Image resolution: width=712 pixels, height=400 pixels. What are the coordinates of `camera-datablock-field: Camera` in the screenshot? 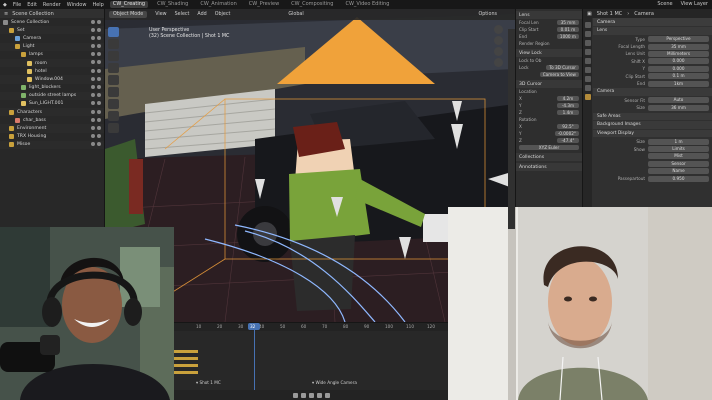 It's located at (652, 22).